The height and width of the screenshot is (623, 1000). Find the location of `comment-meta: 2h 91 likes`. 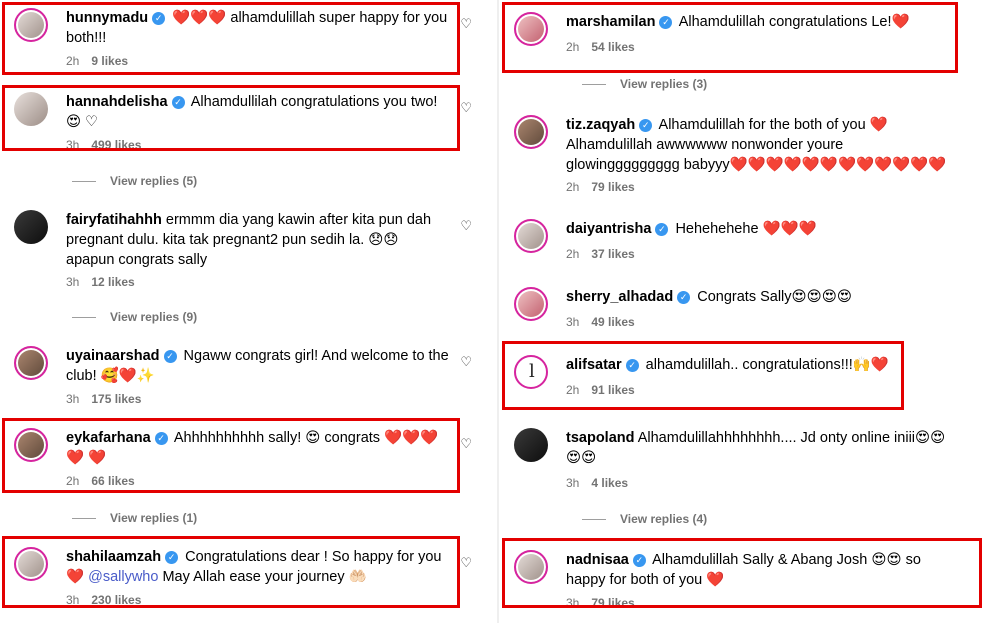

comment-meta: 2h 91 likes is located at coordinates (600, 390).